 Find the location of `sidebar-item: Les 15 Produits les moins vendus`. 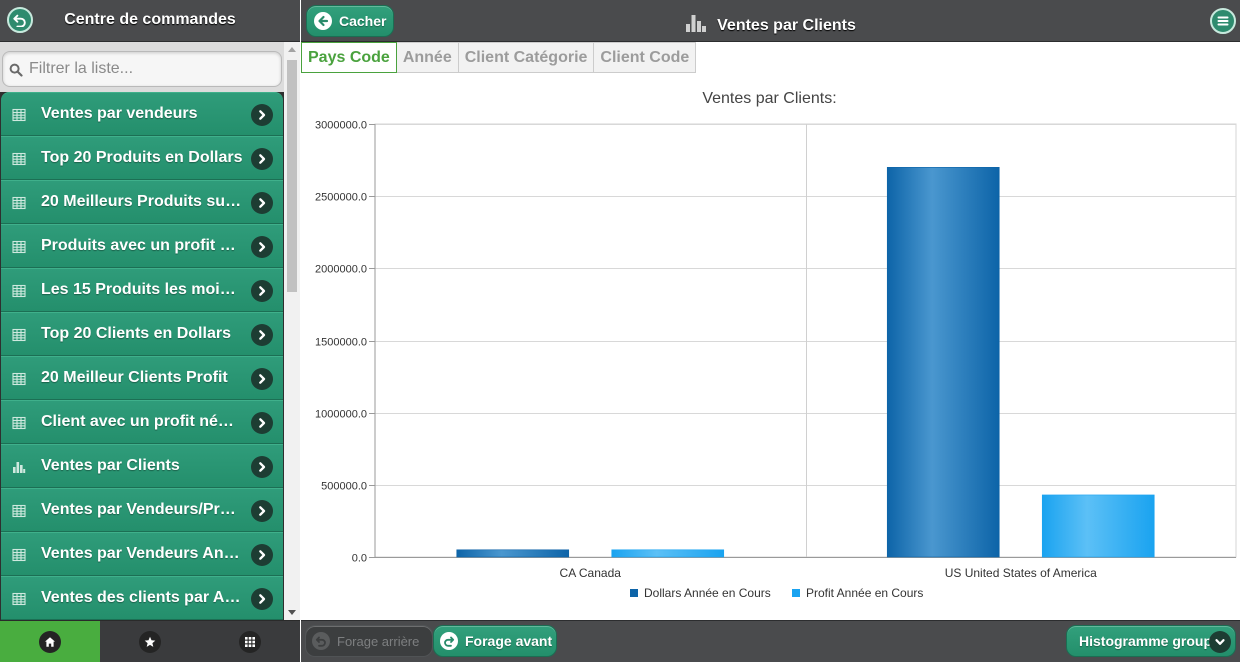

sidebar-item: Les 15 Produits les moins vendus is located at coordinates (142, 290).